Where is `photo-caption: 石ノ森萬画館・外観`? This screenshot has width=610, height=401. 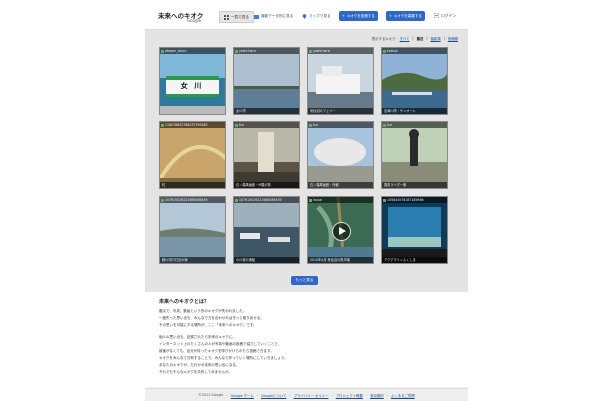 photo-caption: 石ノ森萬画館・外観 is located at coordinates (340, 185).